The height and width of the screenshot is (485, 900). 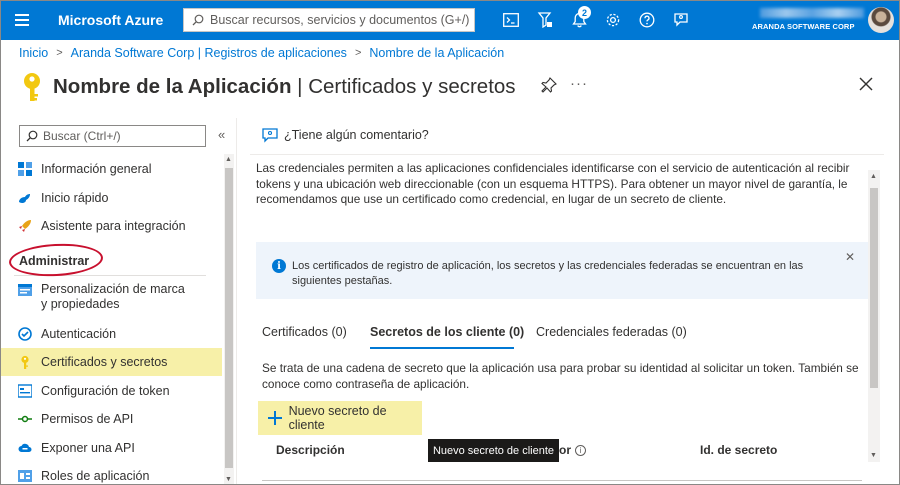 I want to click on feedback-label: ¿Tiene algún comentario?, so click(x=356, y=135).